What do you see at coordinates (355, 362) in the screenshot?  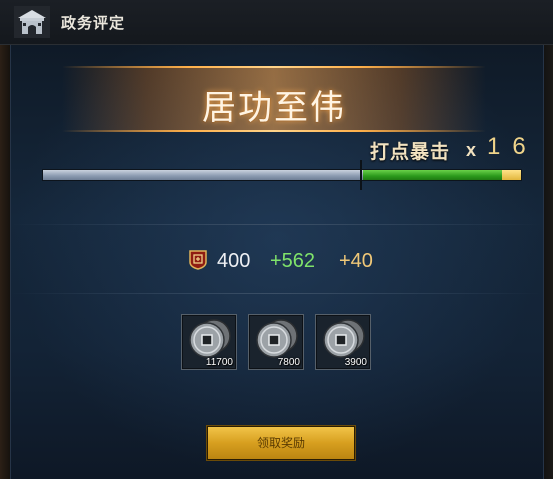 I see `reward-quantity: 3900` at bounding box center [355, 362].